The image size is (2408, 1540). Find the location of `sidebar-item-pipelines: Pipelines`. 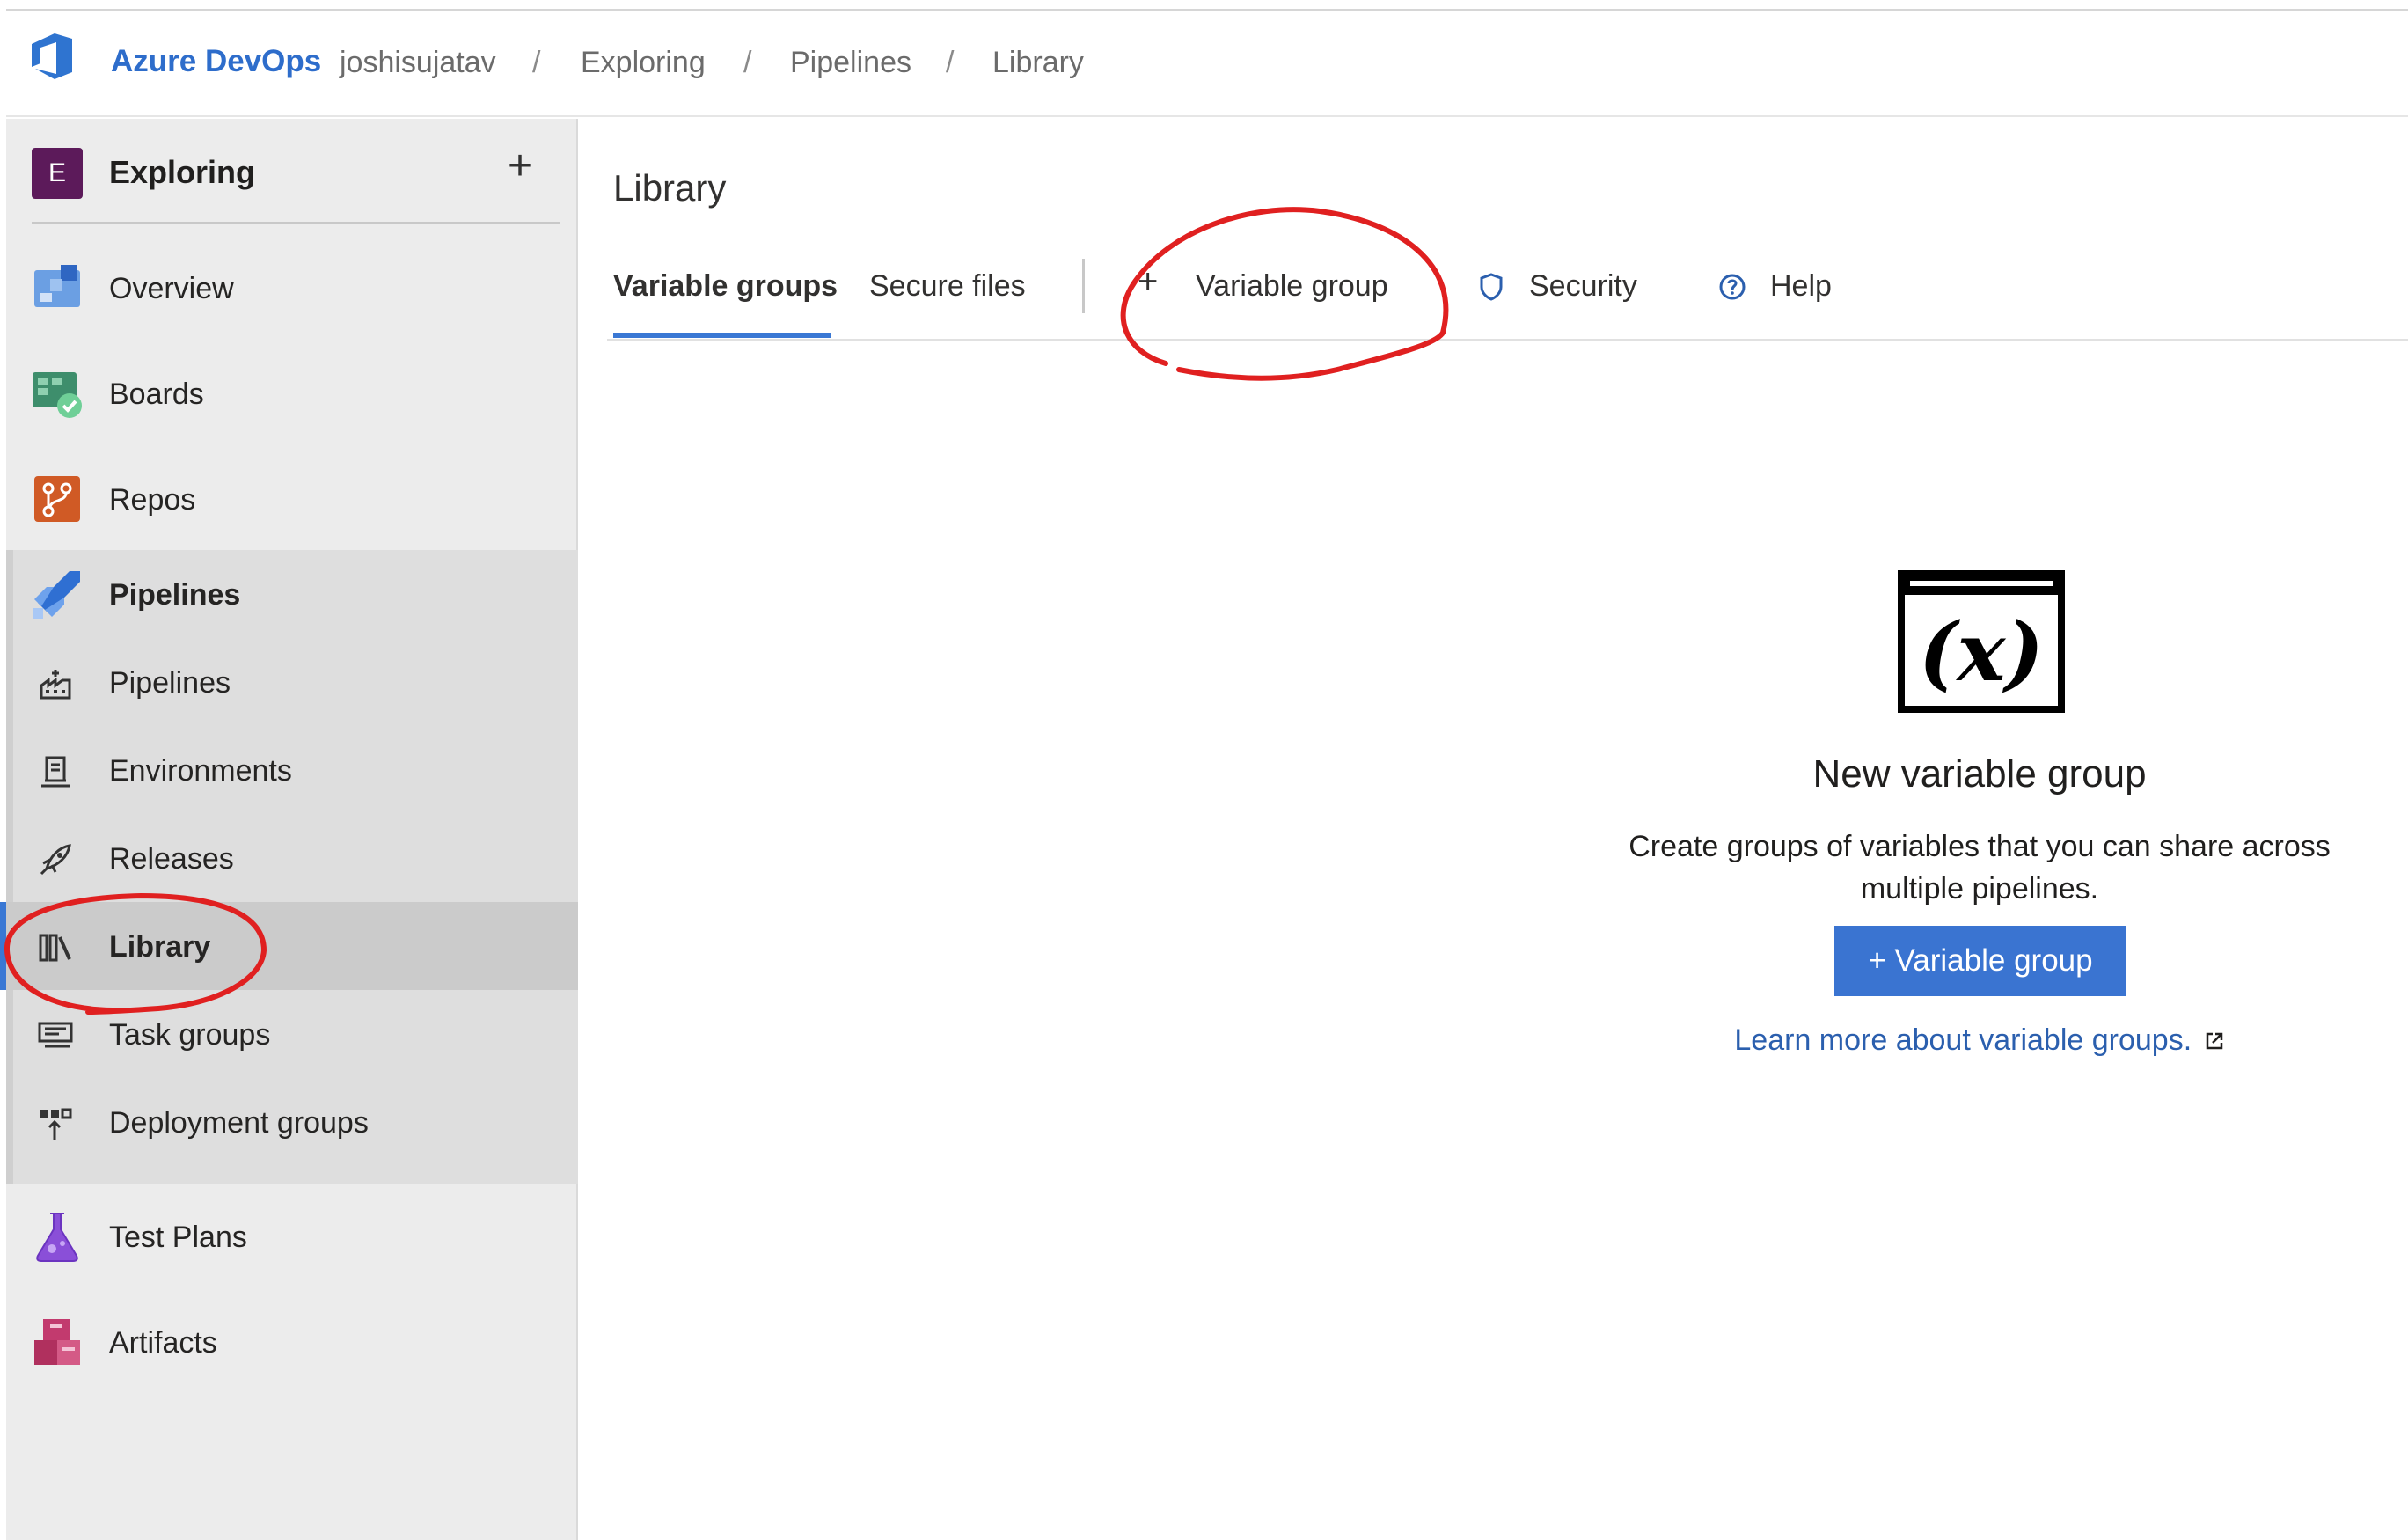

sidebar-item-pipelines: Pipelines is located at coordinates (292, 594).